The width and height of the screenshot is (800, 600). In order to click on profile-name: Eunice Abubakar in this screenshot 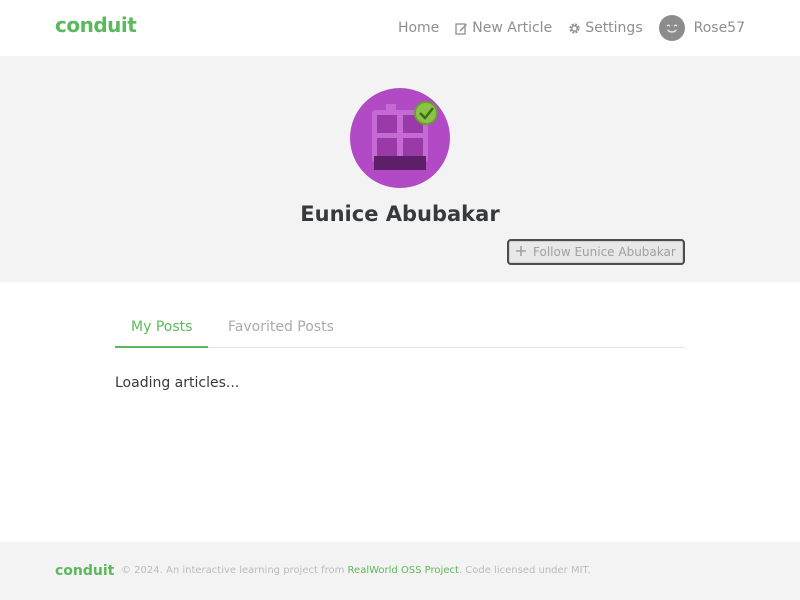, I will do `click(400, 214)`.